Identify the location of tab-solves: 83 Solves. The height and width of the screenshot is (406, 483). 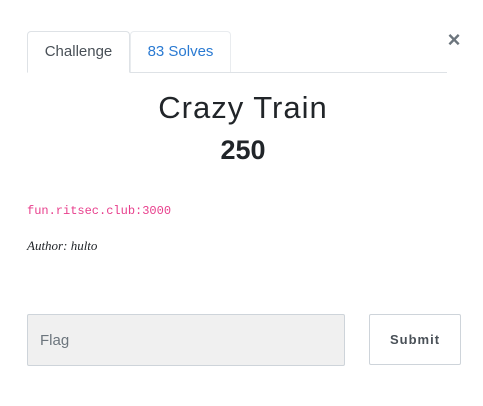
(180, 51).